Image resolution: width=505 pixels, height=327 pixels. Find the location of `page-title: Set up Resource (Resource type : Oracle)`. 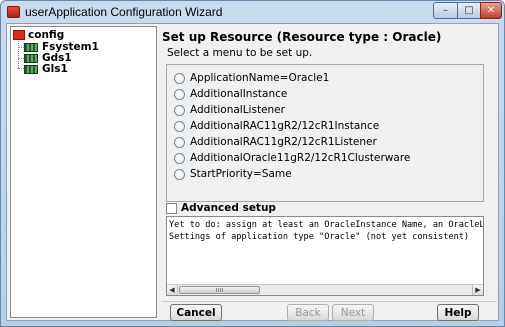

page-title: Set up Resource (Resource type : Oracle) is located at coordinates (302, 37).